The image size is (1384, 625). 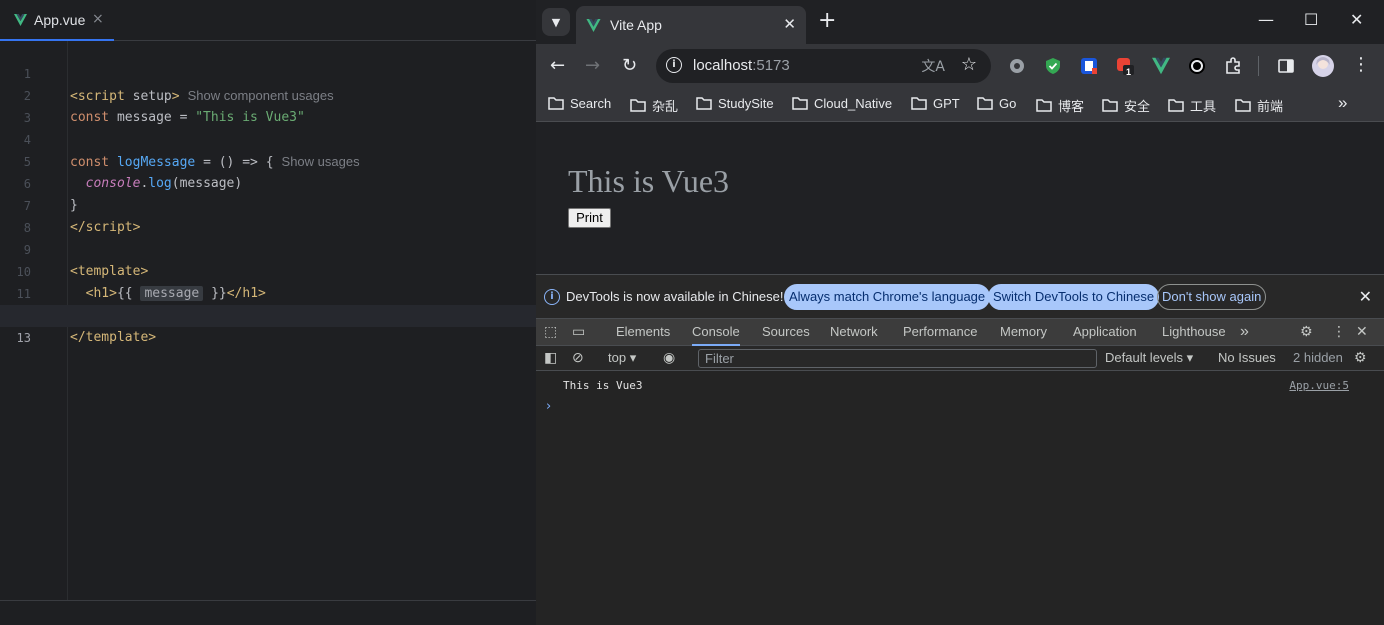 What do you see at coordinates (854, 332) in the screenshot?
I see `tab-network: Network` at bounding box center [854, 332].